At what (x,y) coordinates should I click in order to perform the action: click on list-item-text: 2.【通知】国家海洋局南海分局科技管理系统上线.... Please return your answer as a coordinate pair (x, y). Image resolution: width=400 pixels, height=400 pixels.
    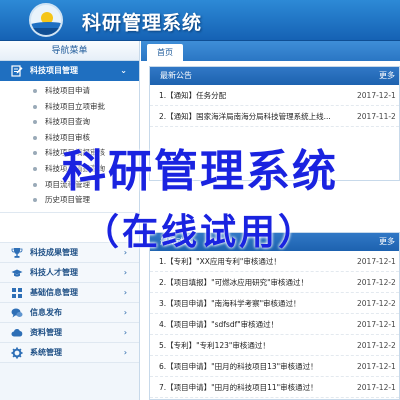
    Looking at the image, I should click on (245, 116).